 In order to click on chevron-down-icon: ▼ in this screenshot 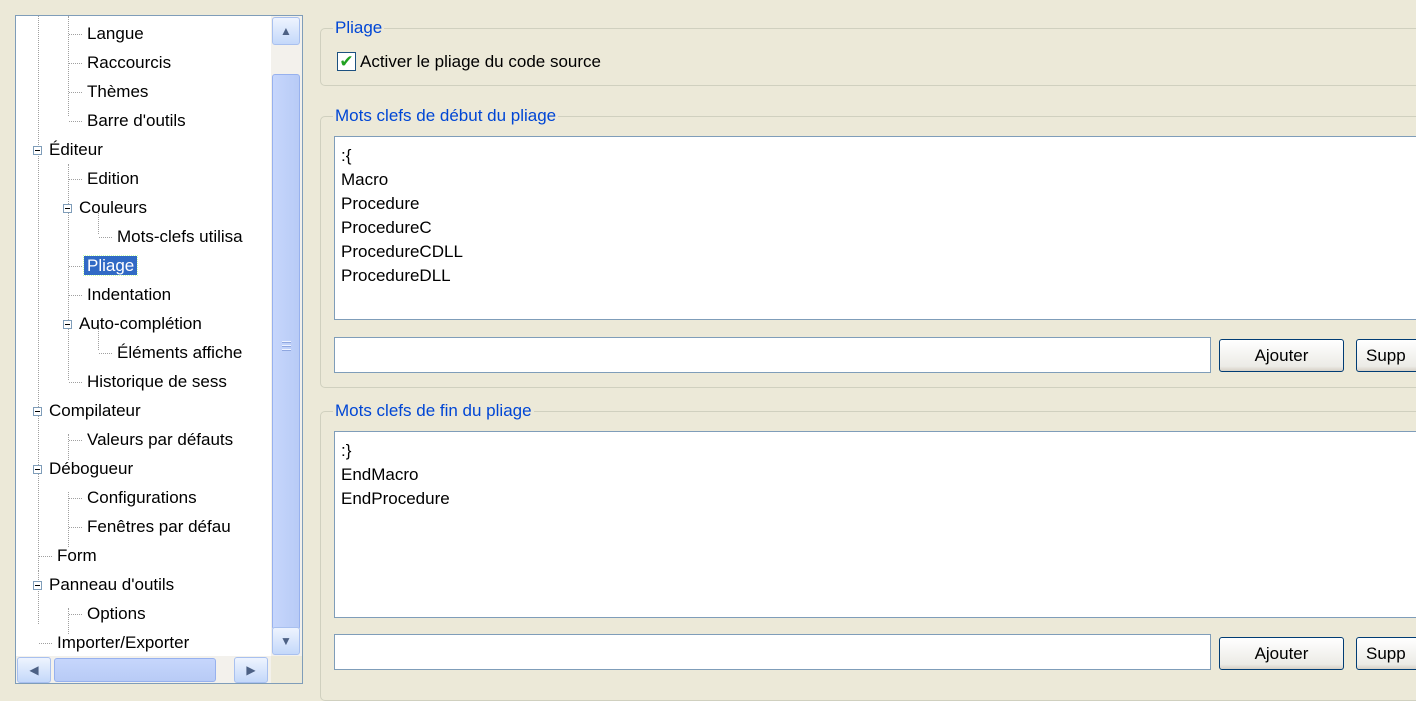, I will do `click(286, 641)`.